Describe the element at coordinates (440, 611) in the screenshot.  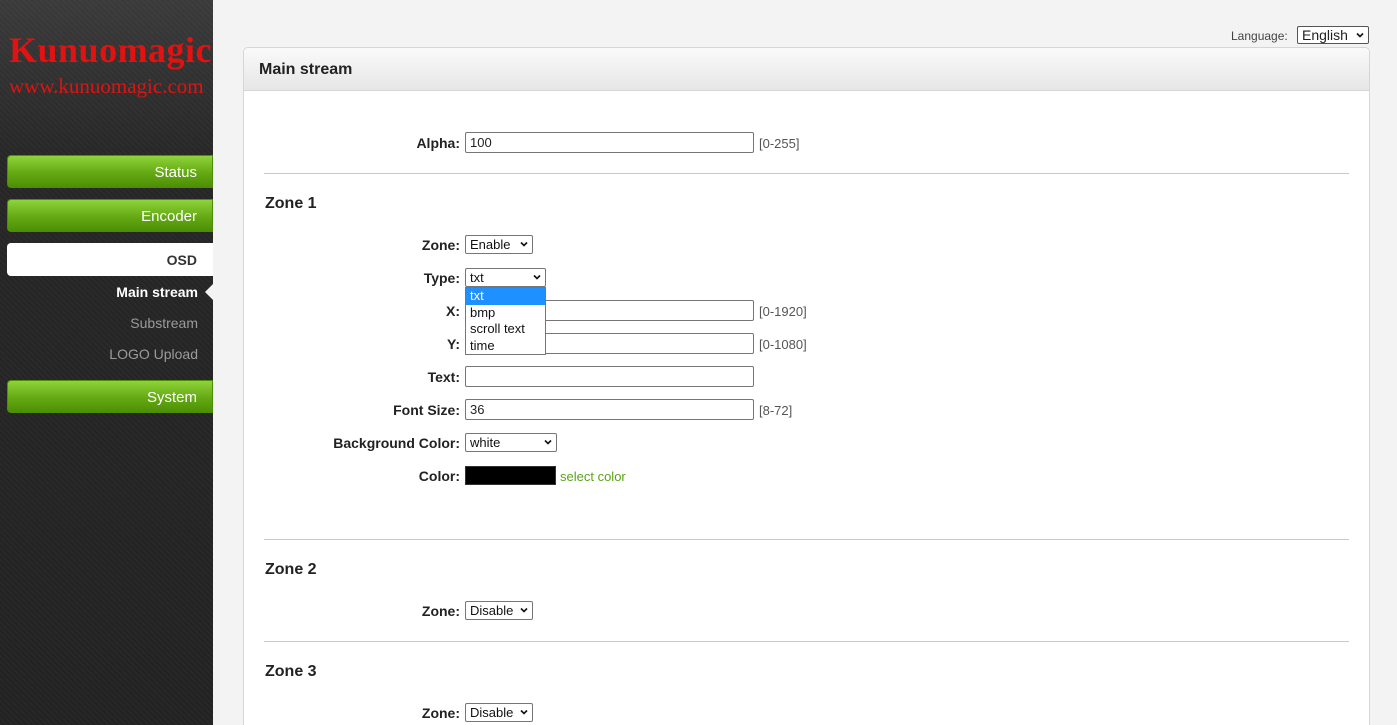
I see `zone2-zone-label: Zone:` at that location.